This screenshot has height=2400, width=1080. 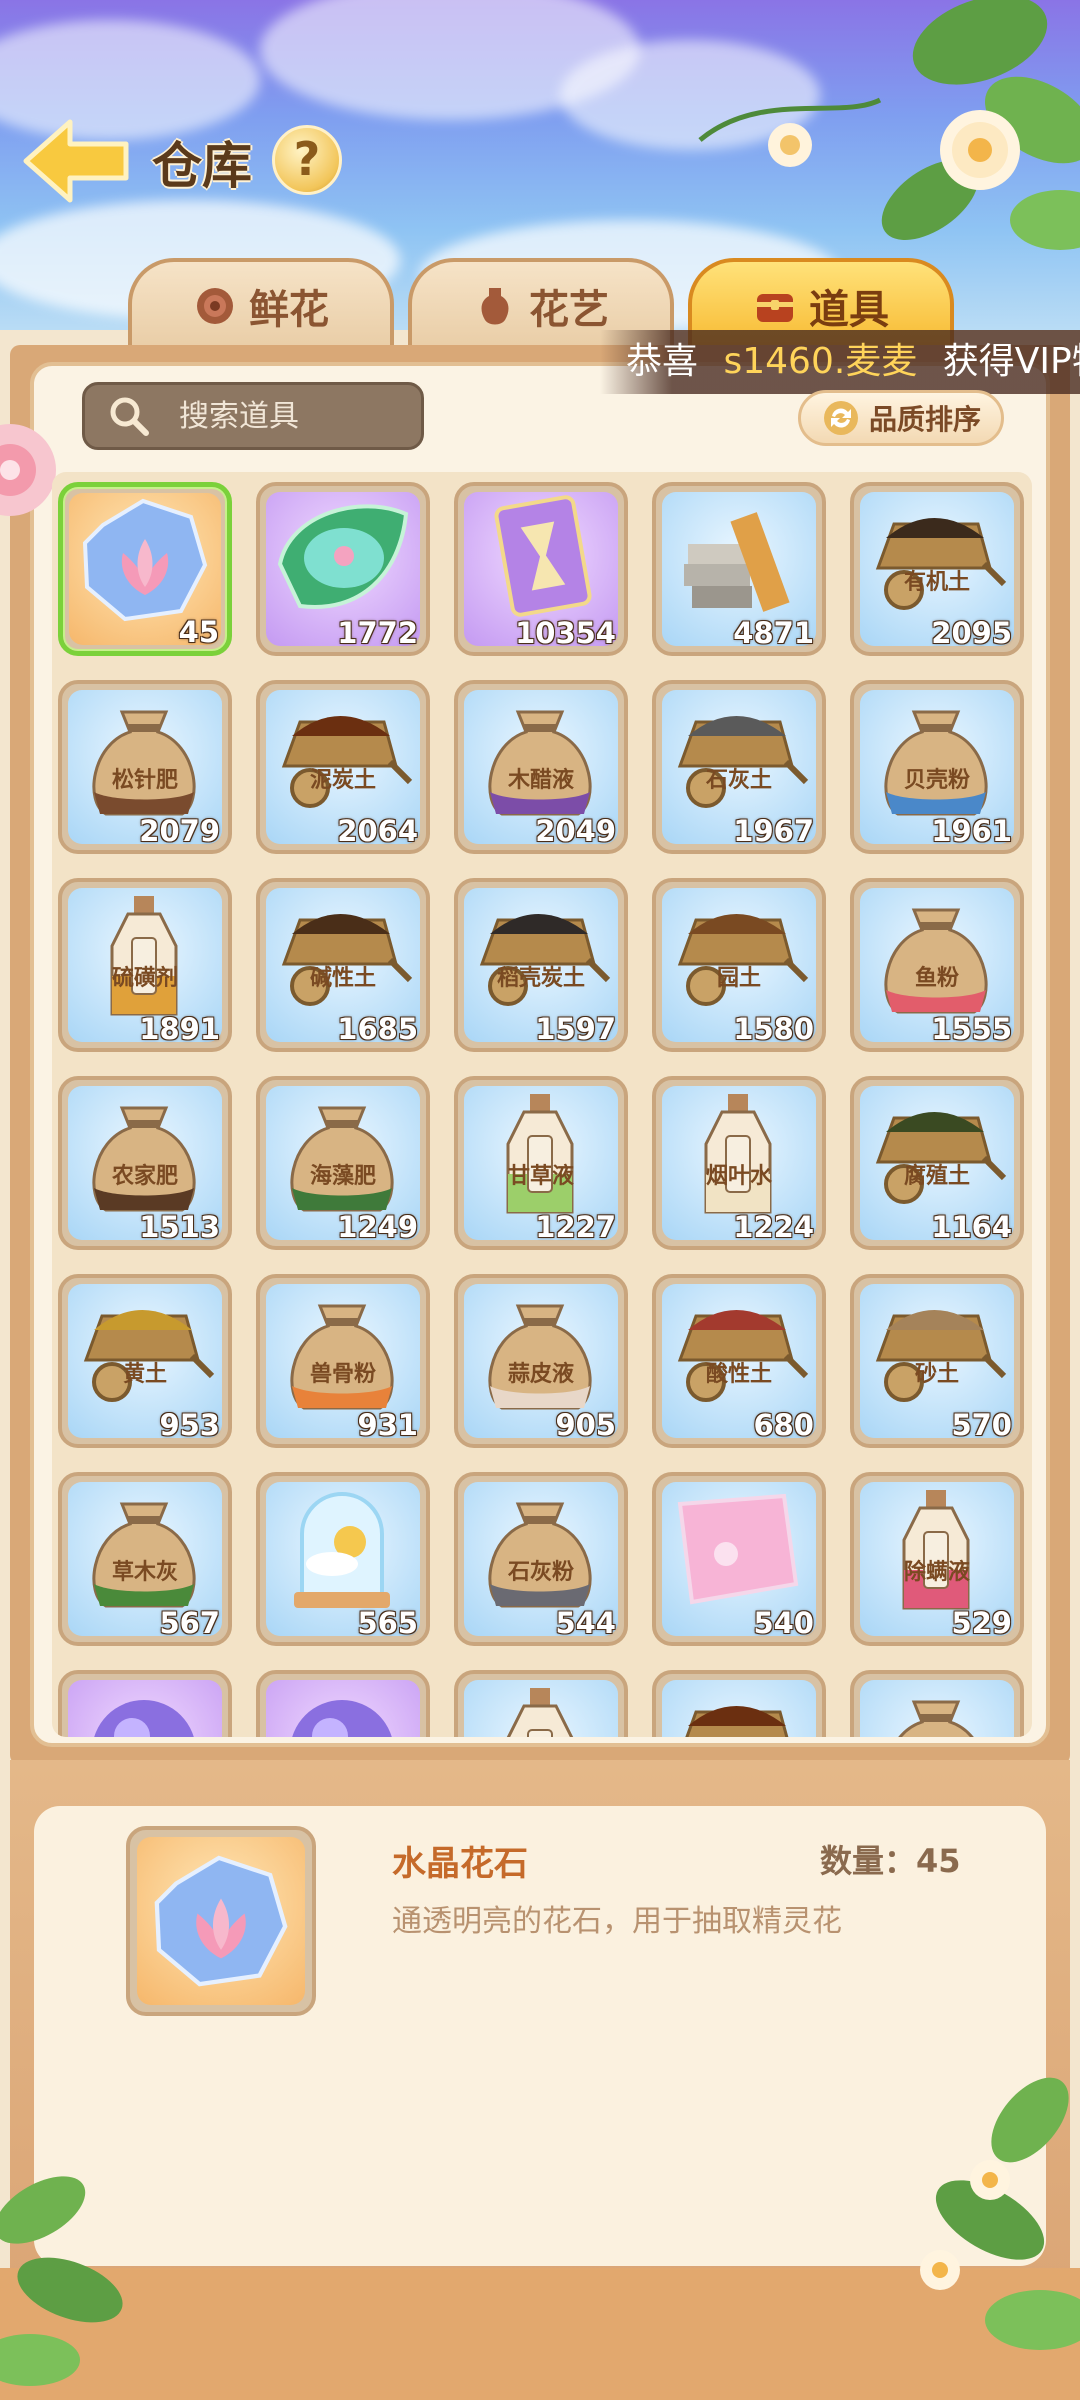 What do you see at coordinates (343, 1163) in the screenshot?
I see `inventory-item: 海藻肥 1249` at bounding box center [343, 1163].